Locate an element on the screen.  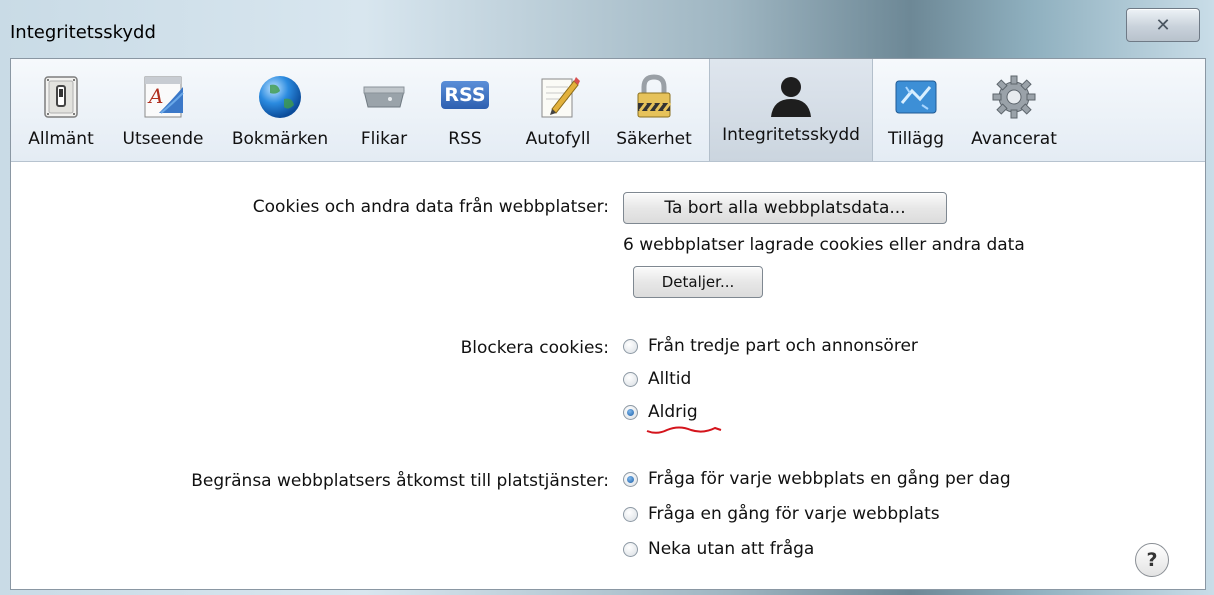
radio-ask-once: Fråga en gång för varje webbplats is located at coordinates (781, 514).